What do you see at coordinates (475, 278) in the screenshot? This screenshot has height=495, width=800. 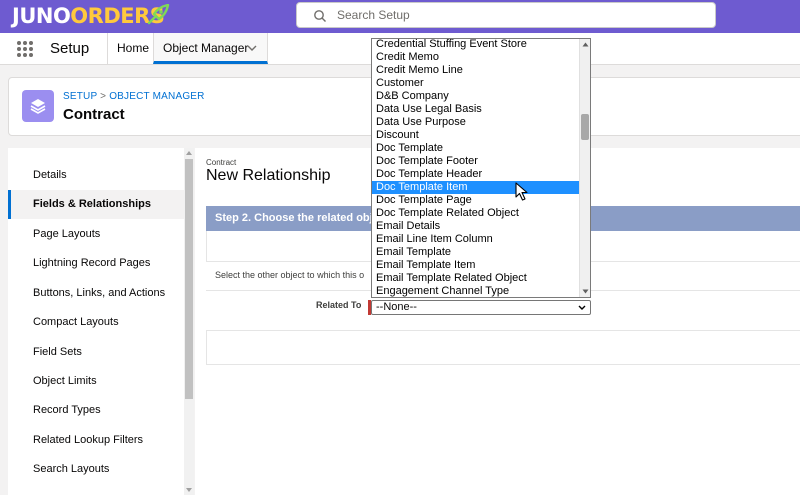 I see `dropdown-option: Email Template Related Object` at bounding box center [475, 278].